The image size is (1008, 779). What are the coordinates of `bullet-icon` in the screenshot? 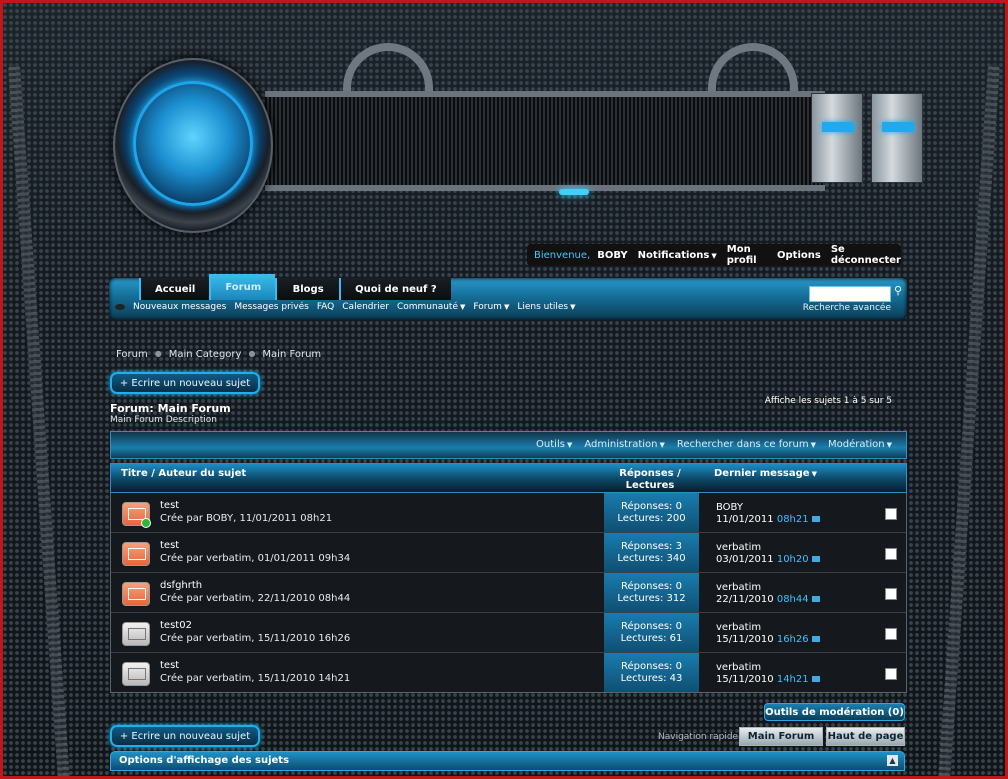 It's located at (120, 307).